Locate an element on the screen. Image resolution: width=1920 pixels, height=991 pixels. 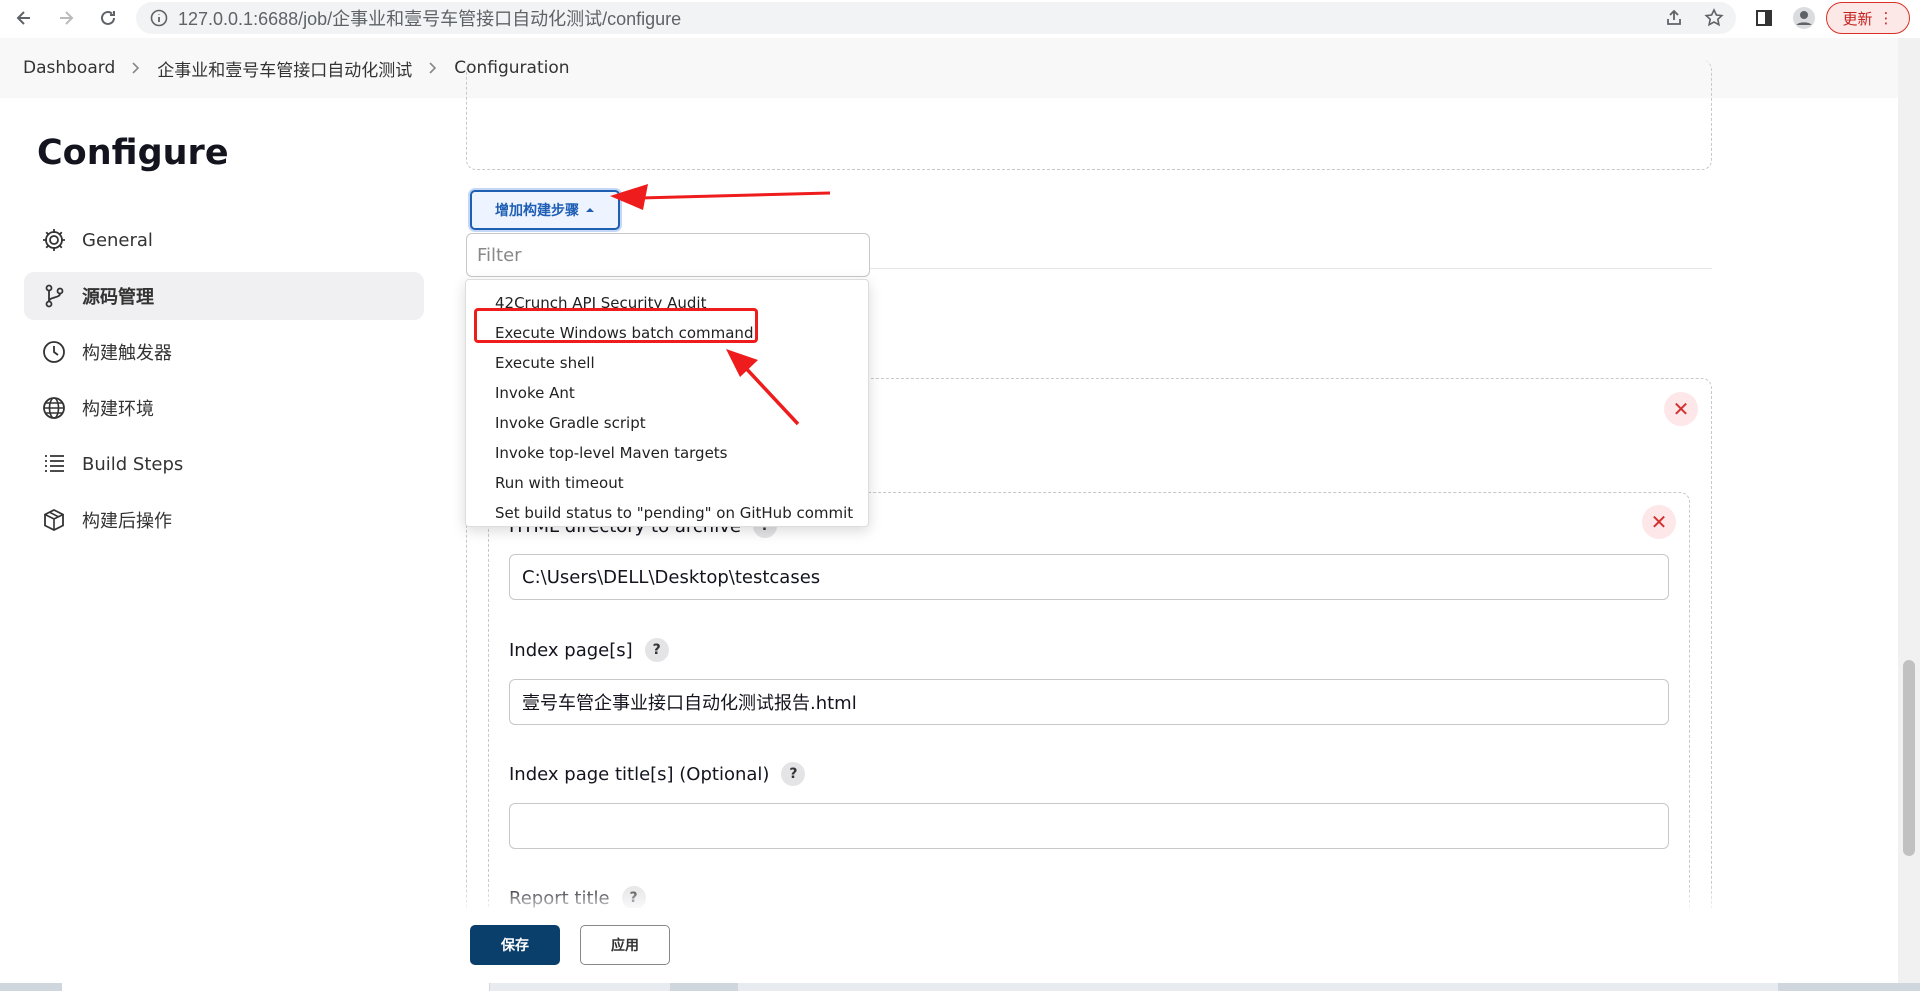
index-title-input is located at coordinates (1089, 826).